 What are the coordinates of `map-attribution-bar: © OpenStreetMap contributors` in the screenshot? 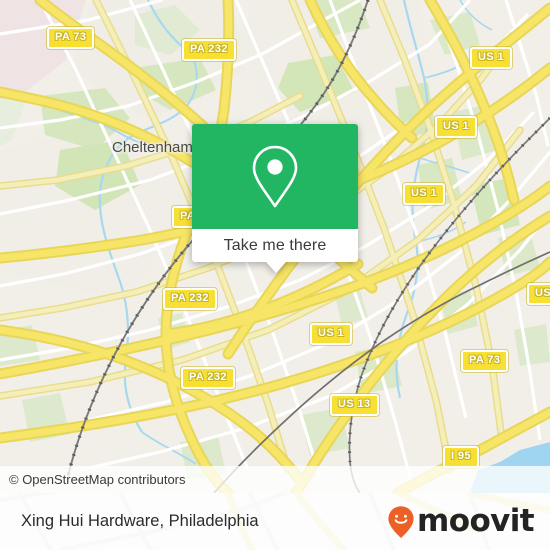 It's located at (275, 479).